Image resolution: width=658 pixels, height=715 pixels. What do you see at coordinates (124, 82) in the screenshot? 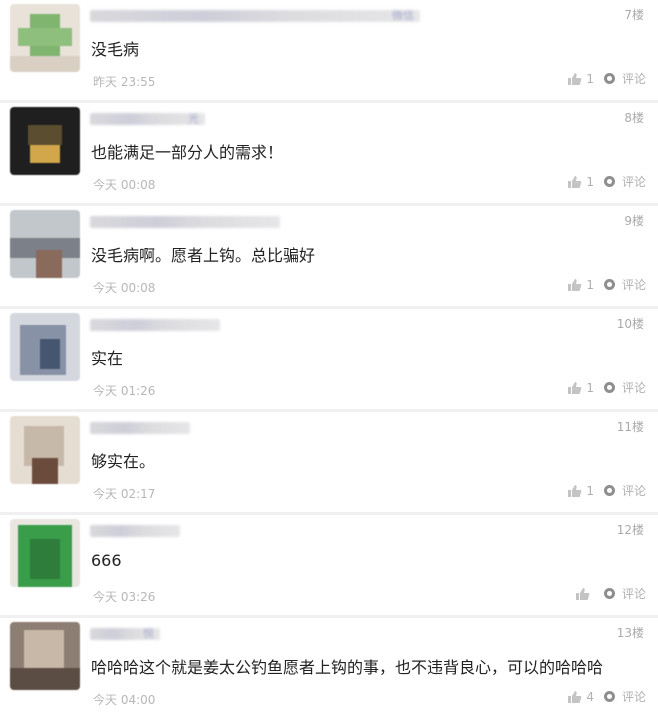
I see `comment-time: 昨天 23:55` at bounding box center [124, 82].